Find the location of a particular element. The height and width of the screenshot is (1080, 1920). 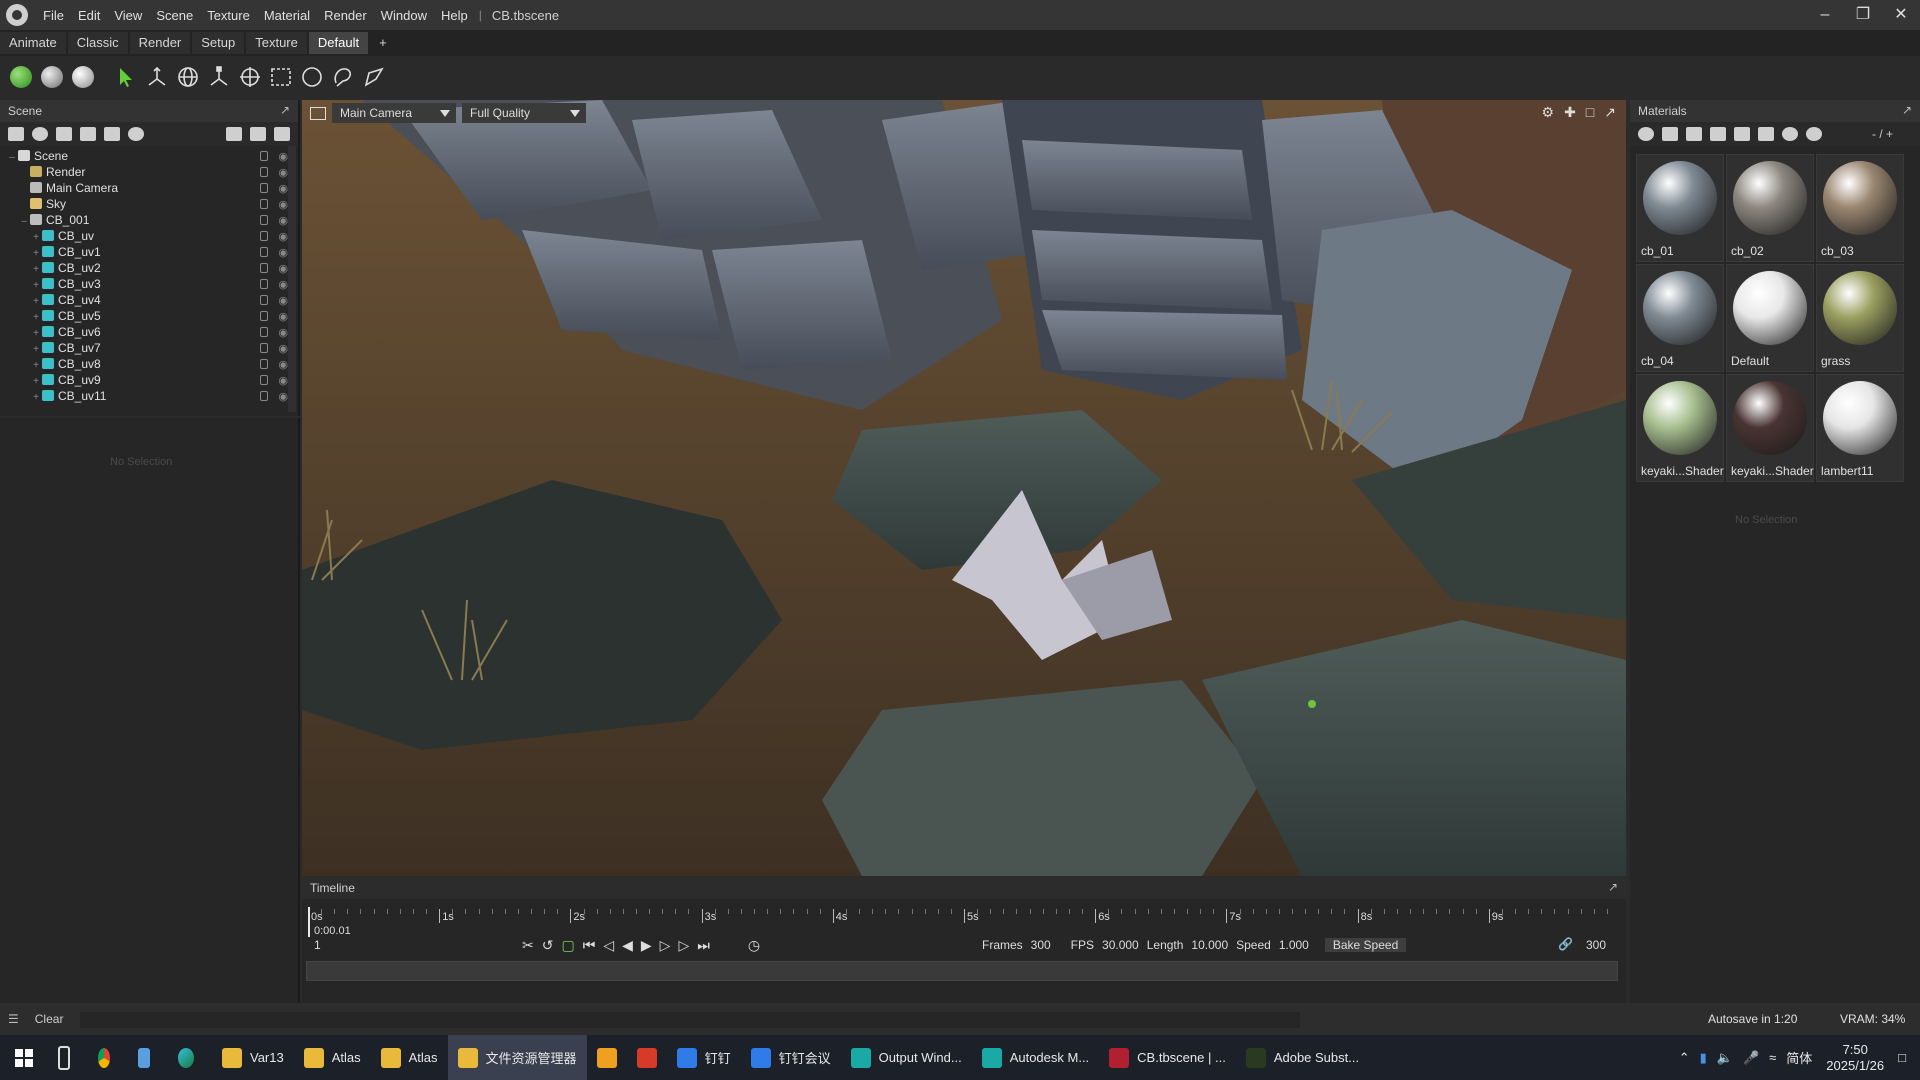

volume-icon: 🔈 is located at coordinates (1725, 1058).